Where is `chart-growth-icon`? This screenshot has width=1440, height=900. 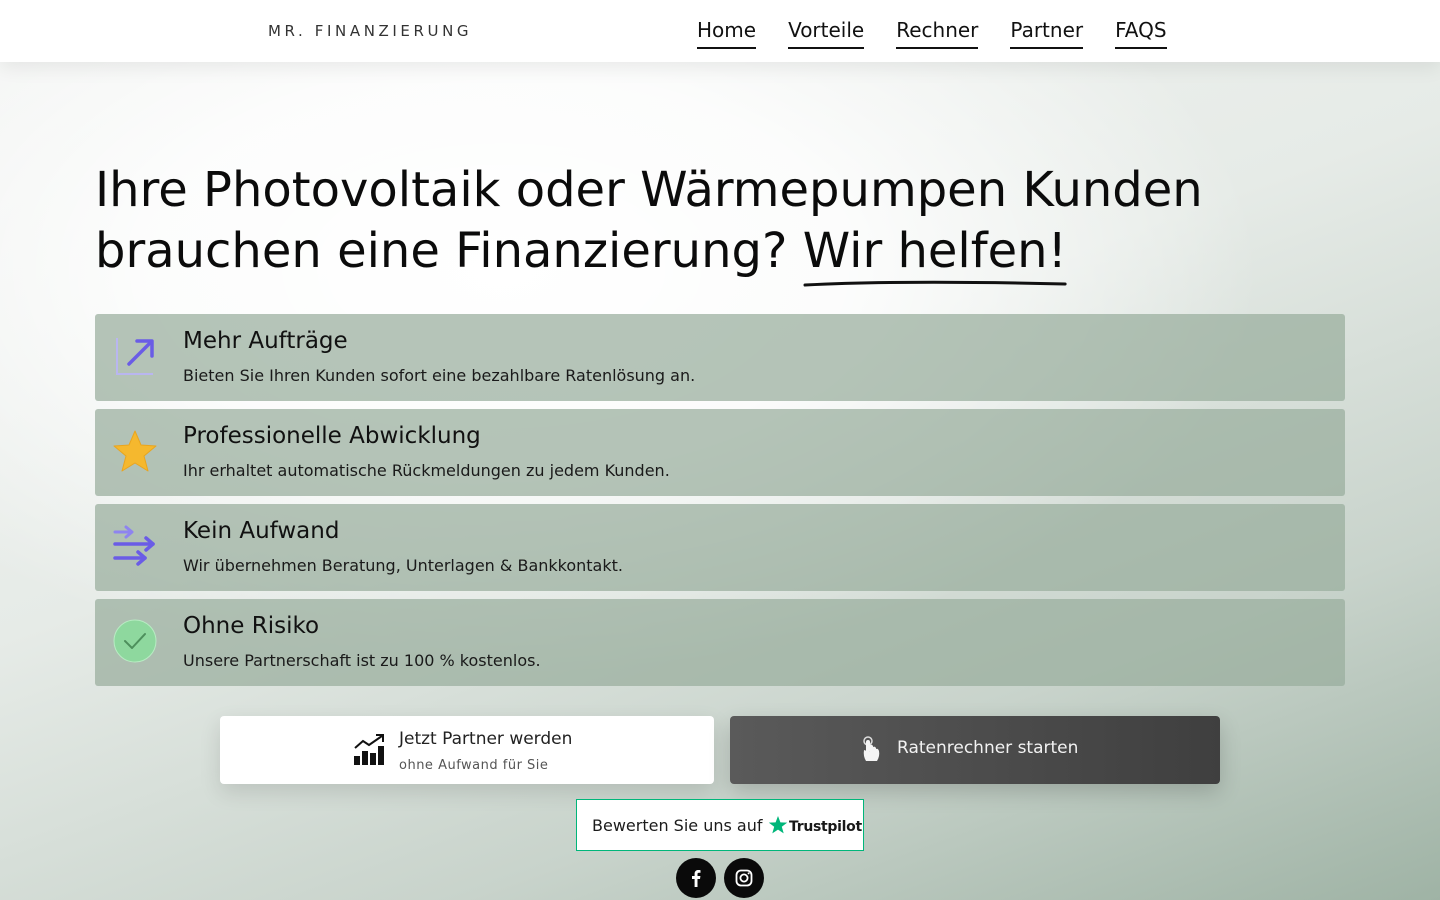
chart-growth-icon is located at coordinates (369, 749).